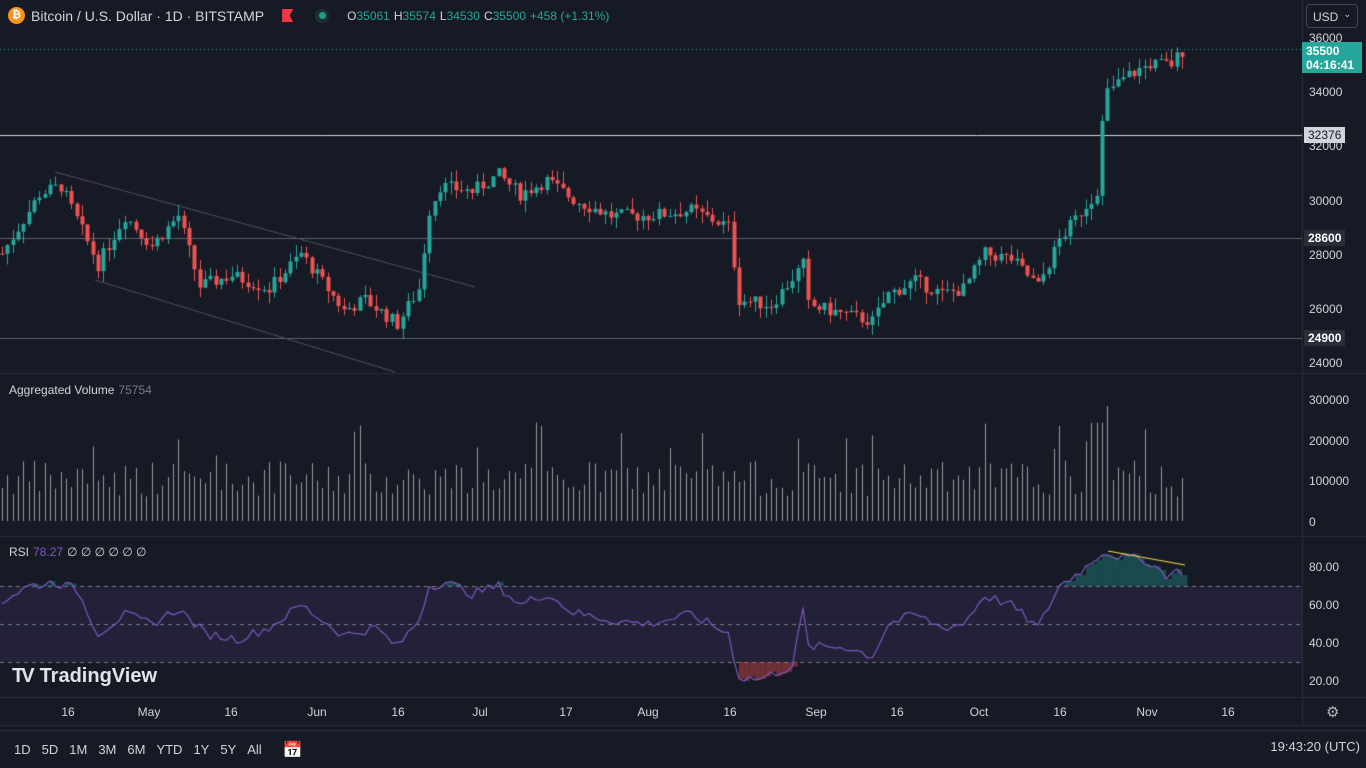 The height and width of the screenshot is (768, 1366). Describe the element at coordinates (1315, 746) in the screenshot. I see `clock: 19:43:20 (UTC)` at that location.